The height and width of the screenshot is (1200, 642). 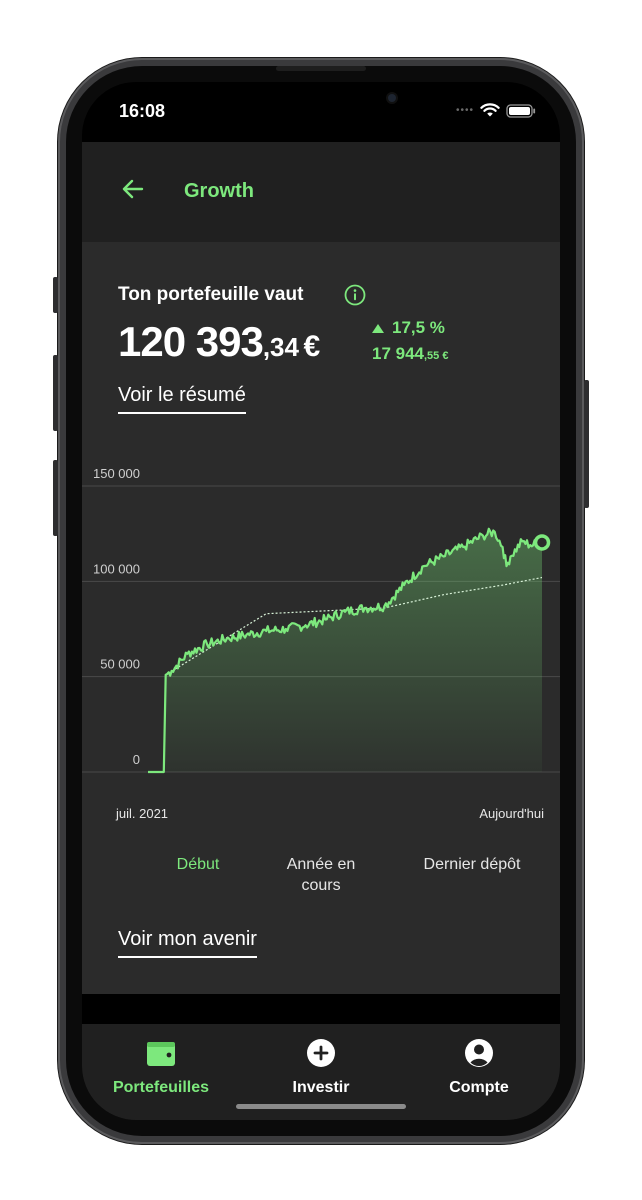 I want to click on status-icons: ••••, so click(x=496, y=110).